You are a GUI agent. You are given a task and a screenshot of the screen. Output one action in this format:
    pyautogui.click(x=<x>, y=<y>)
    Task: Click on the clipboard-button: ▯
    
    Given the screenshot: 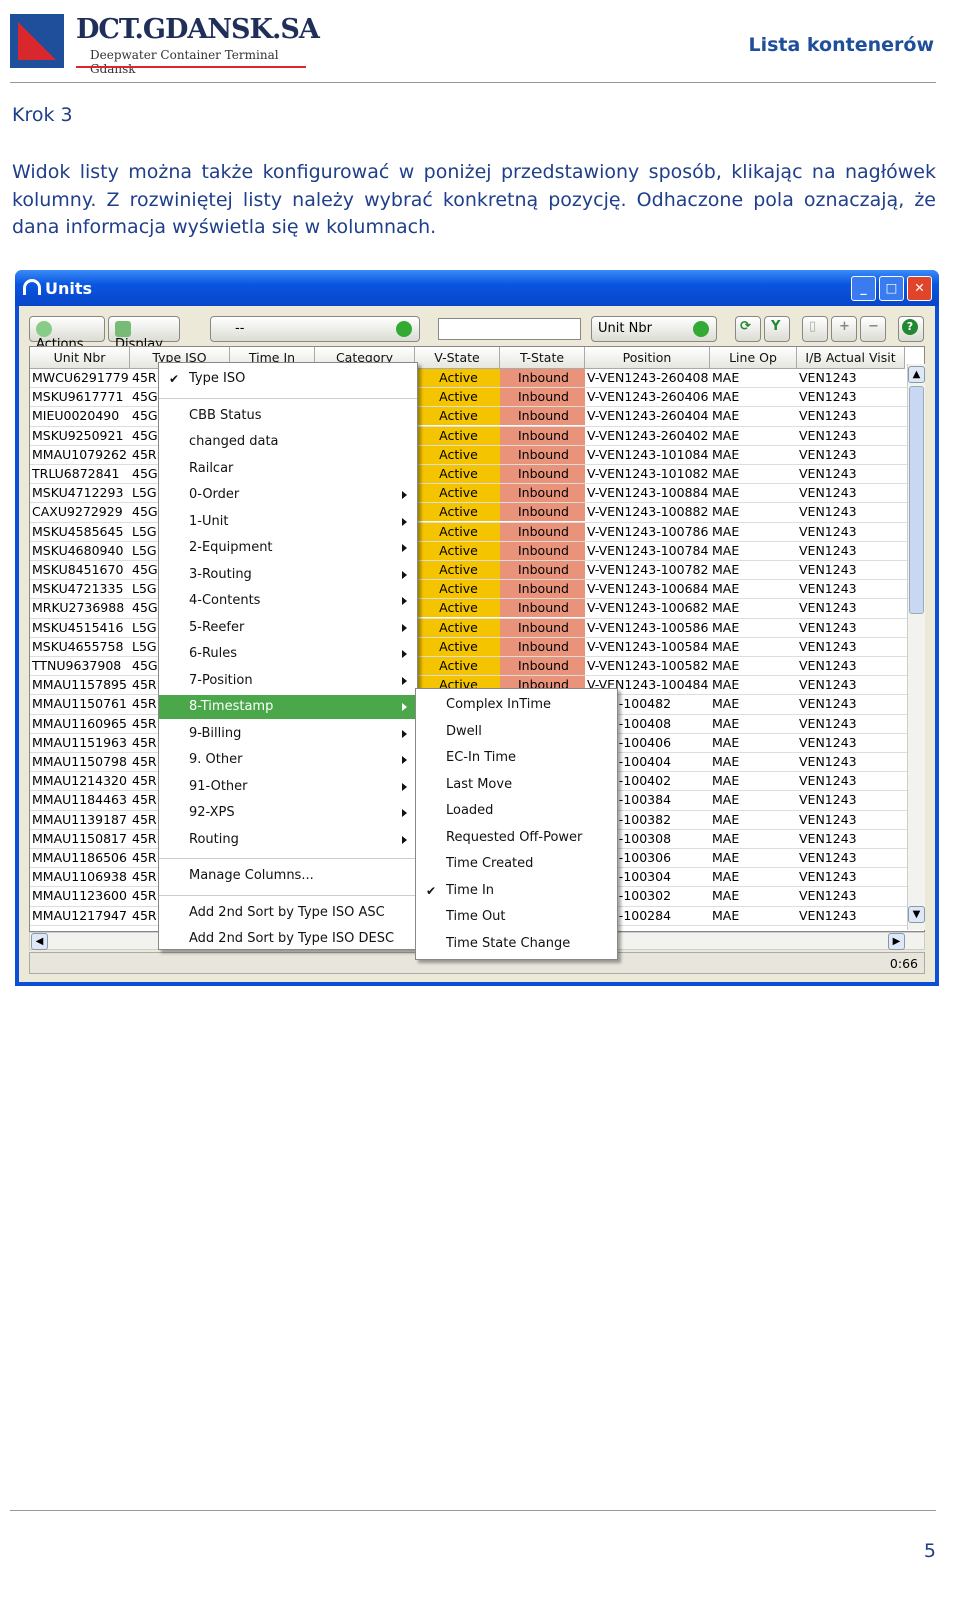 What is the action you would take?
    pyautogui.click(x=815, y=329)
    